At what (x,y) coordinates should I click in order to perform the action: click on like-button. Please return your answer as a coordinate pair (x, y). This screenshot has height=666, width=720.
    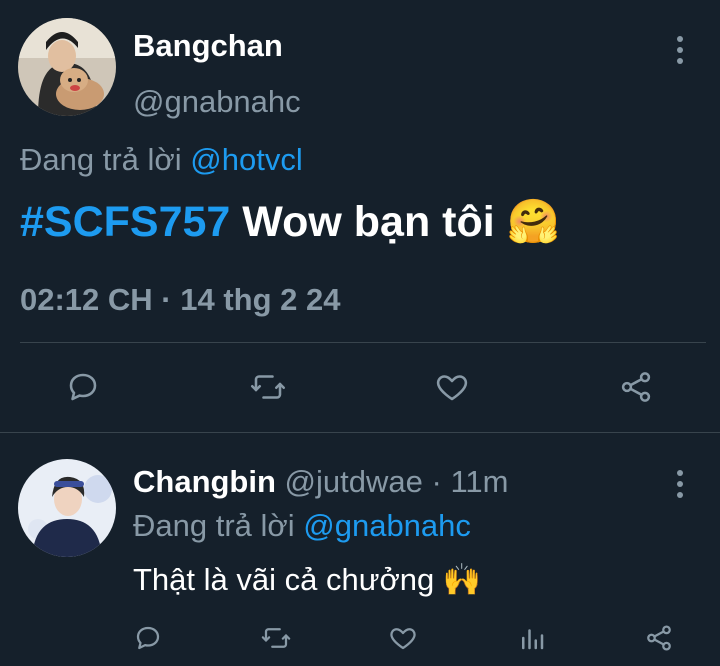
    Looking at the image, I should click on (452, 387).